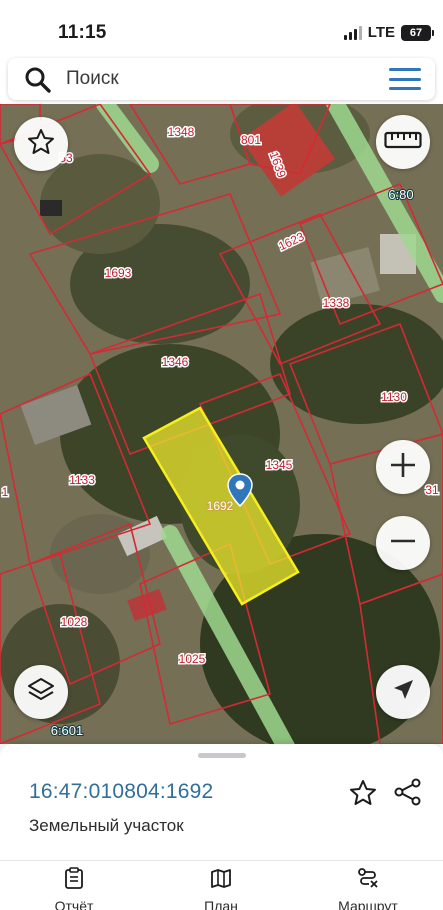 Image resolution: width=443 pixels, height=910 pixels. Describe the element at coordinates (5, 492) in the screenshot. I see `parcel-label: 1` at that location.